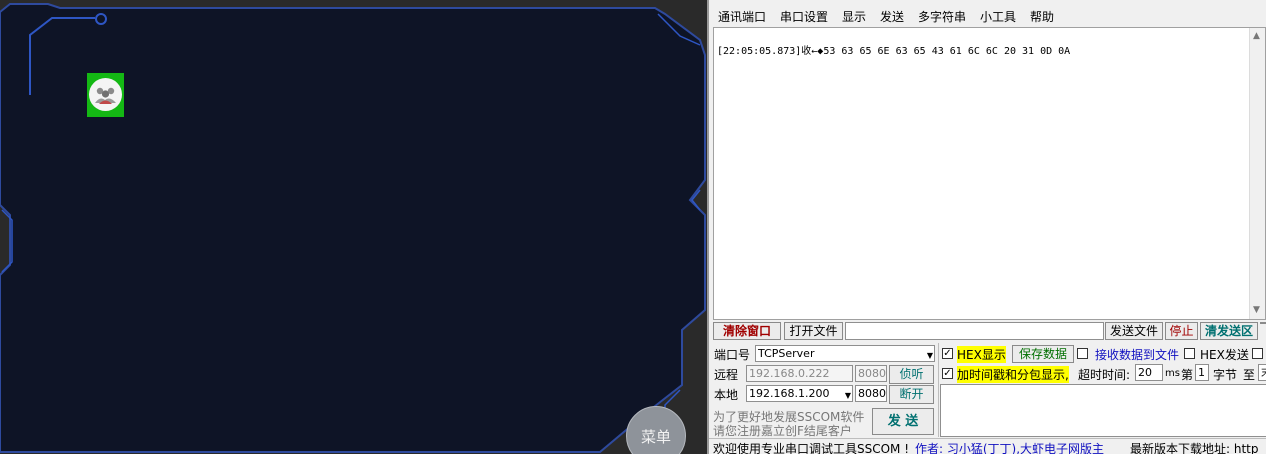 This screenshot has height=454, width=1266. I want to click on hex-display-label: HEX显示, so click(981, 354).